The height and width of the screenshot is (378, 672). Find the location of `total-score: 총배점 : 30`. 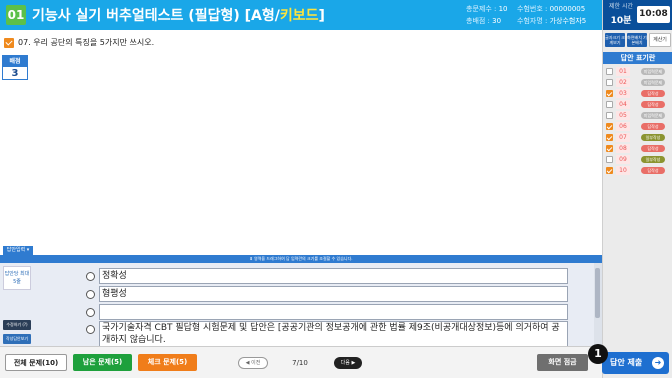

total-score: 총배점 : 30 is located at coordinates (484, 21).